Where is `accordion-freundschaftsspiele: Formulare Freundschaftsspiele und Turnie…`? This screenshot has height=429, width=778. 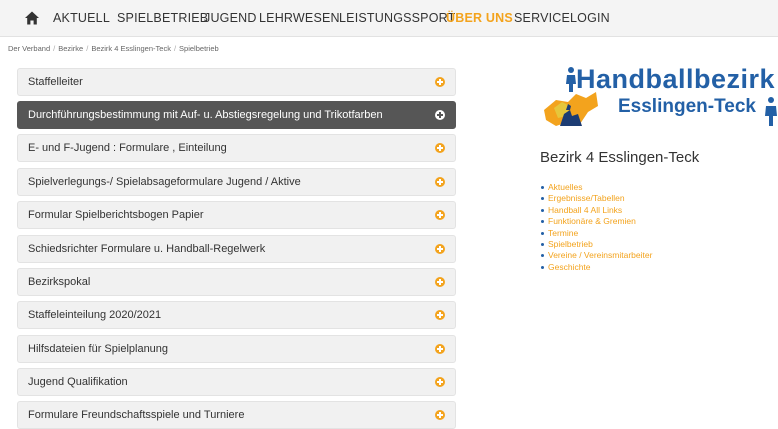
accordion-freundschaftsspiele: Formulare Freundschaftsspiele und Turnie… is located at coordinates (236, 415).